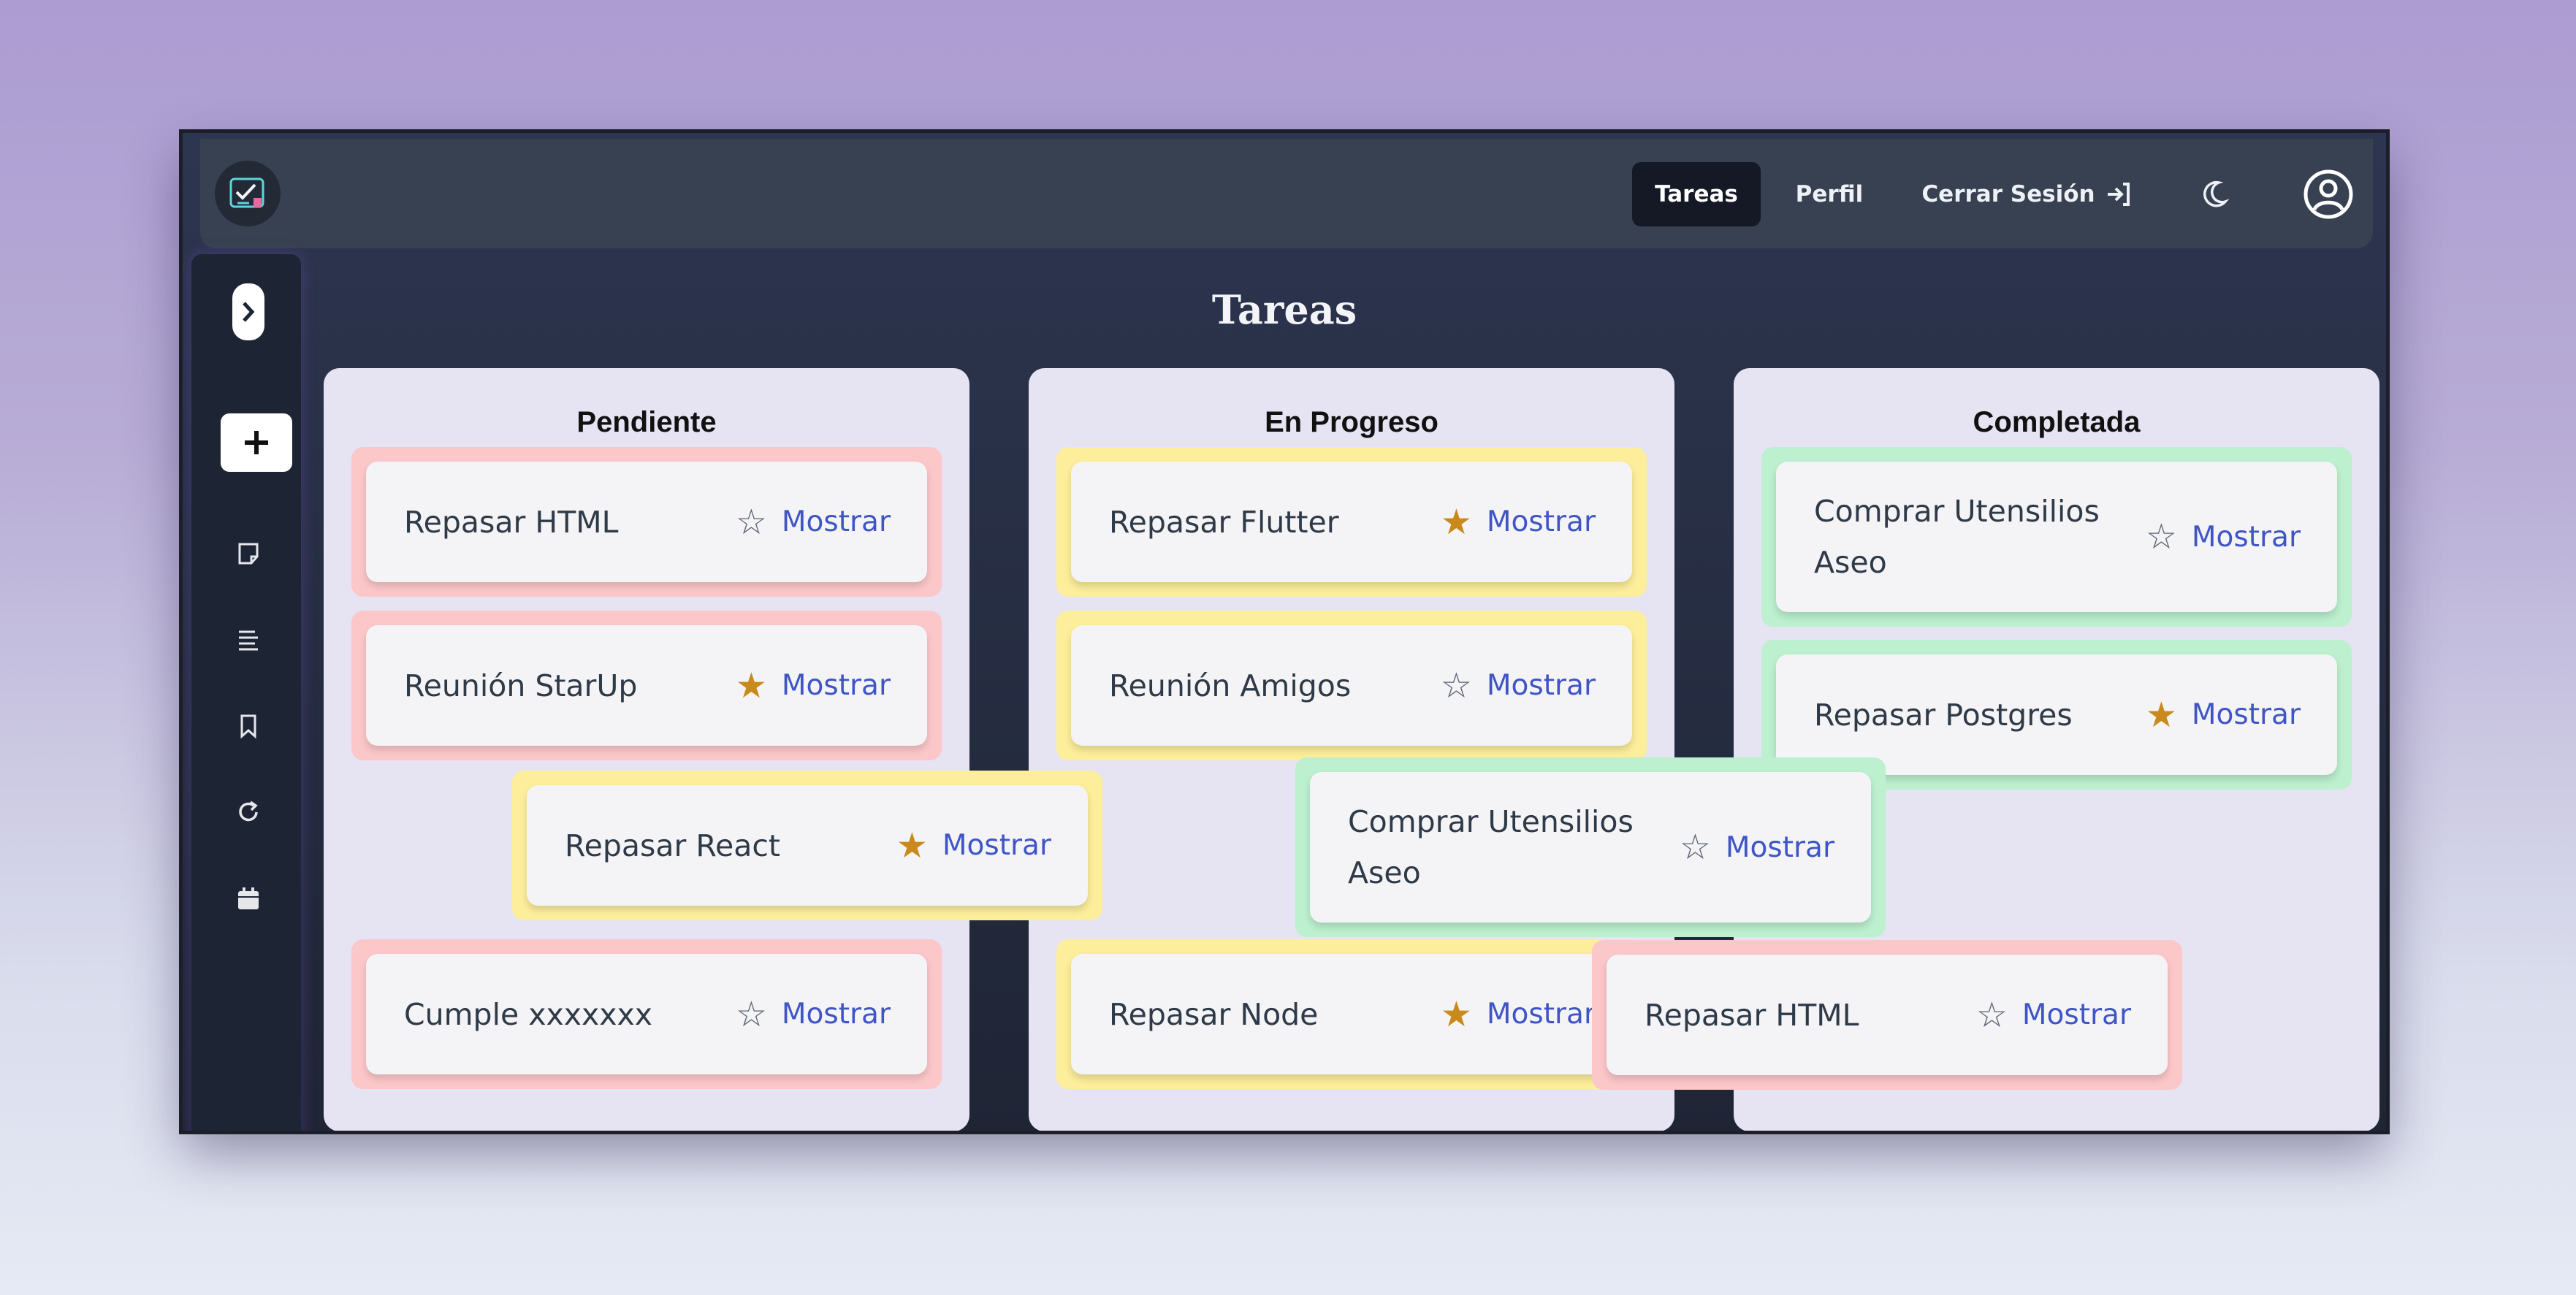 This screenshot has height=1295, width=2576. I want to click on column-title: Completada, so click(2057, 422).